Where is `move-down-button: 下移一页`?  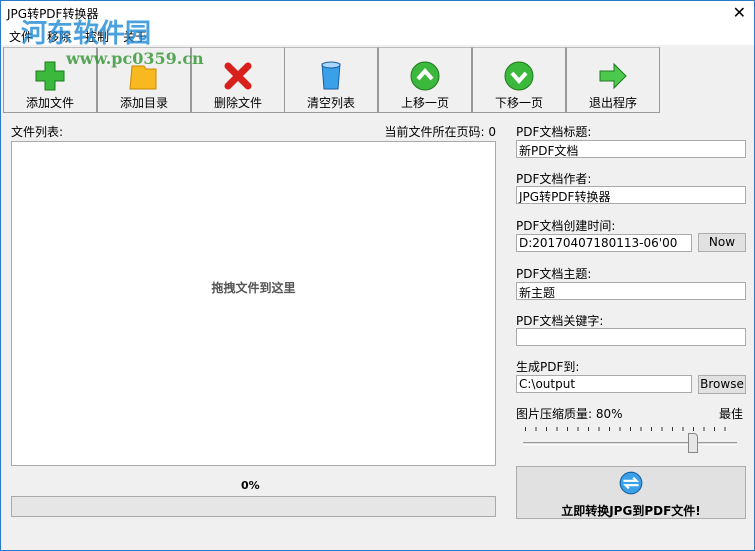
move-down-button: 下移一页 is located at coordinates (519, 80).